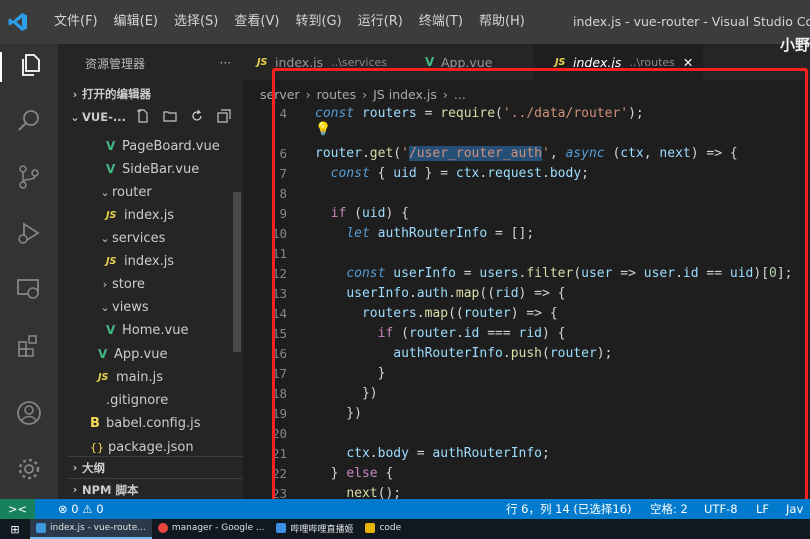  What do you see at coordinates (15, 529) in the screenshot?
I see `windows-start-icon: ⊞` at bounding box center [15, 529].